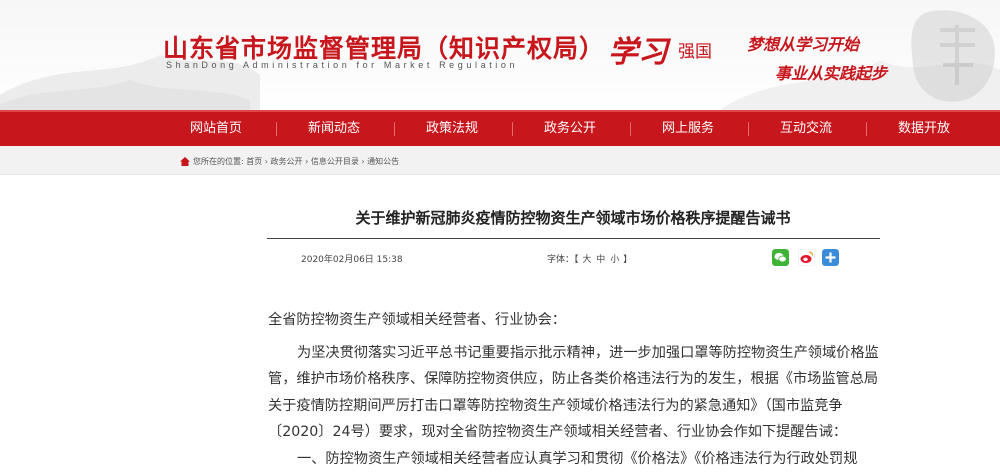 The height and width of the screenshot is (474, 1000). Describe the element at coordinates (573, 238) in the screenshot. I see `title-divider` at that location.